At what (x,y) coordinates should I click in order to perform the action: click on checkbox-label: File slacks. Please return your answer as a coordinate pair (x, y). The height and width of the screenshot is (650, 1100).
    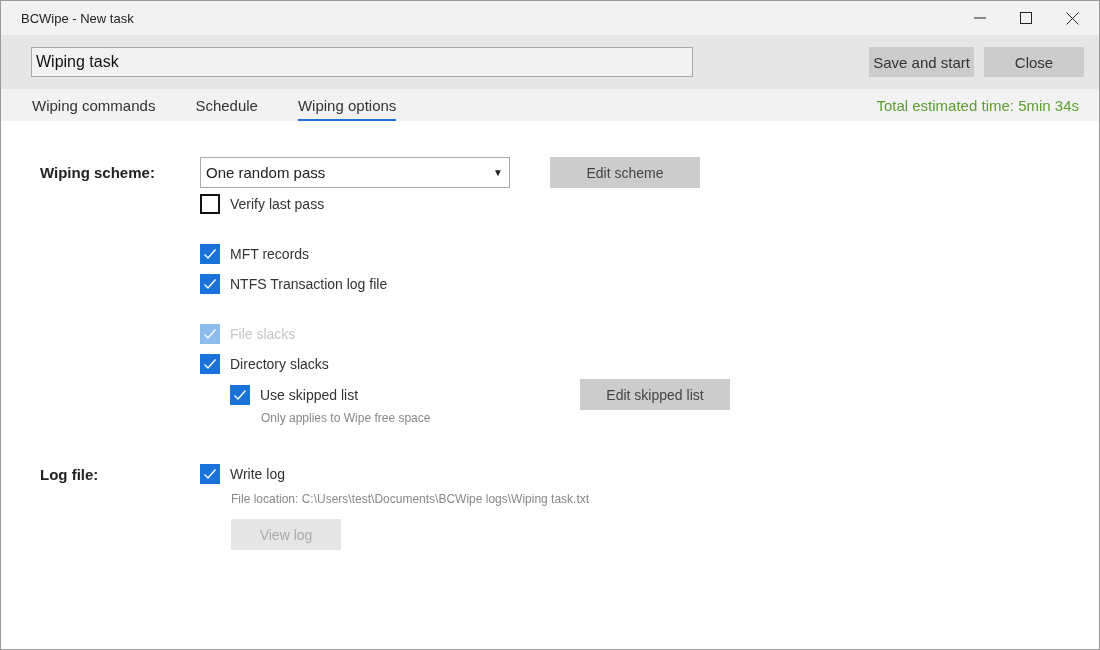
    Looking at the image, I should click on (263, 334).